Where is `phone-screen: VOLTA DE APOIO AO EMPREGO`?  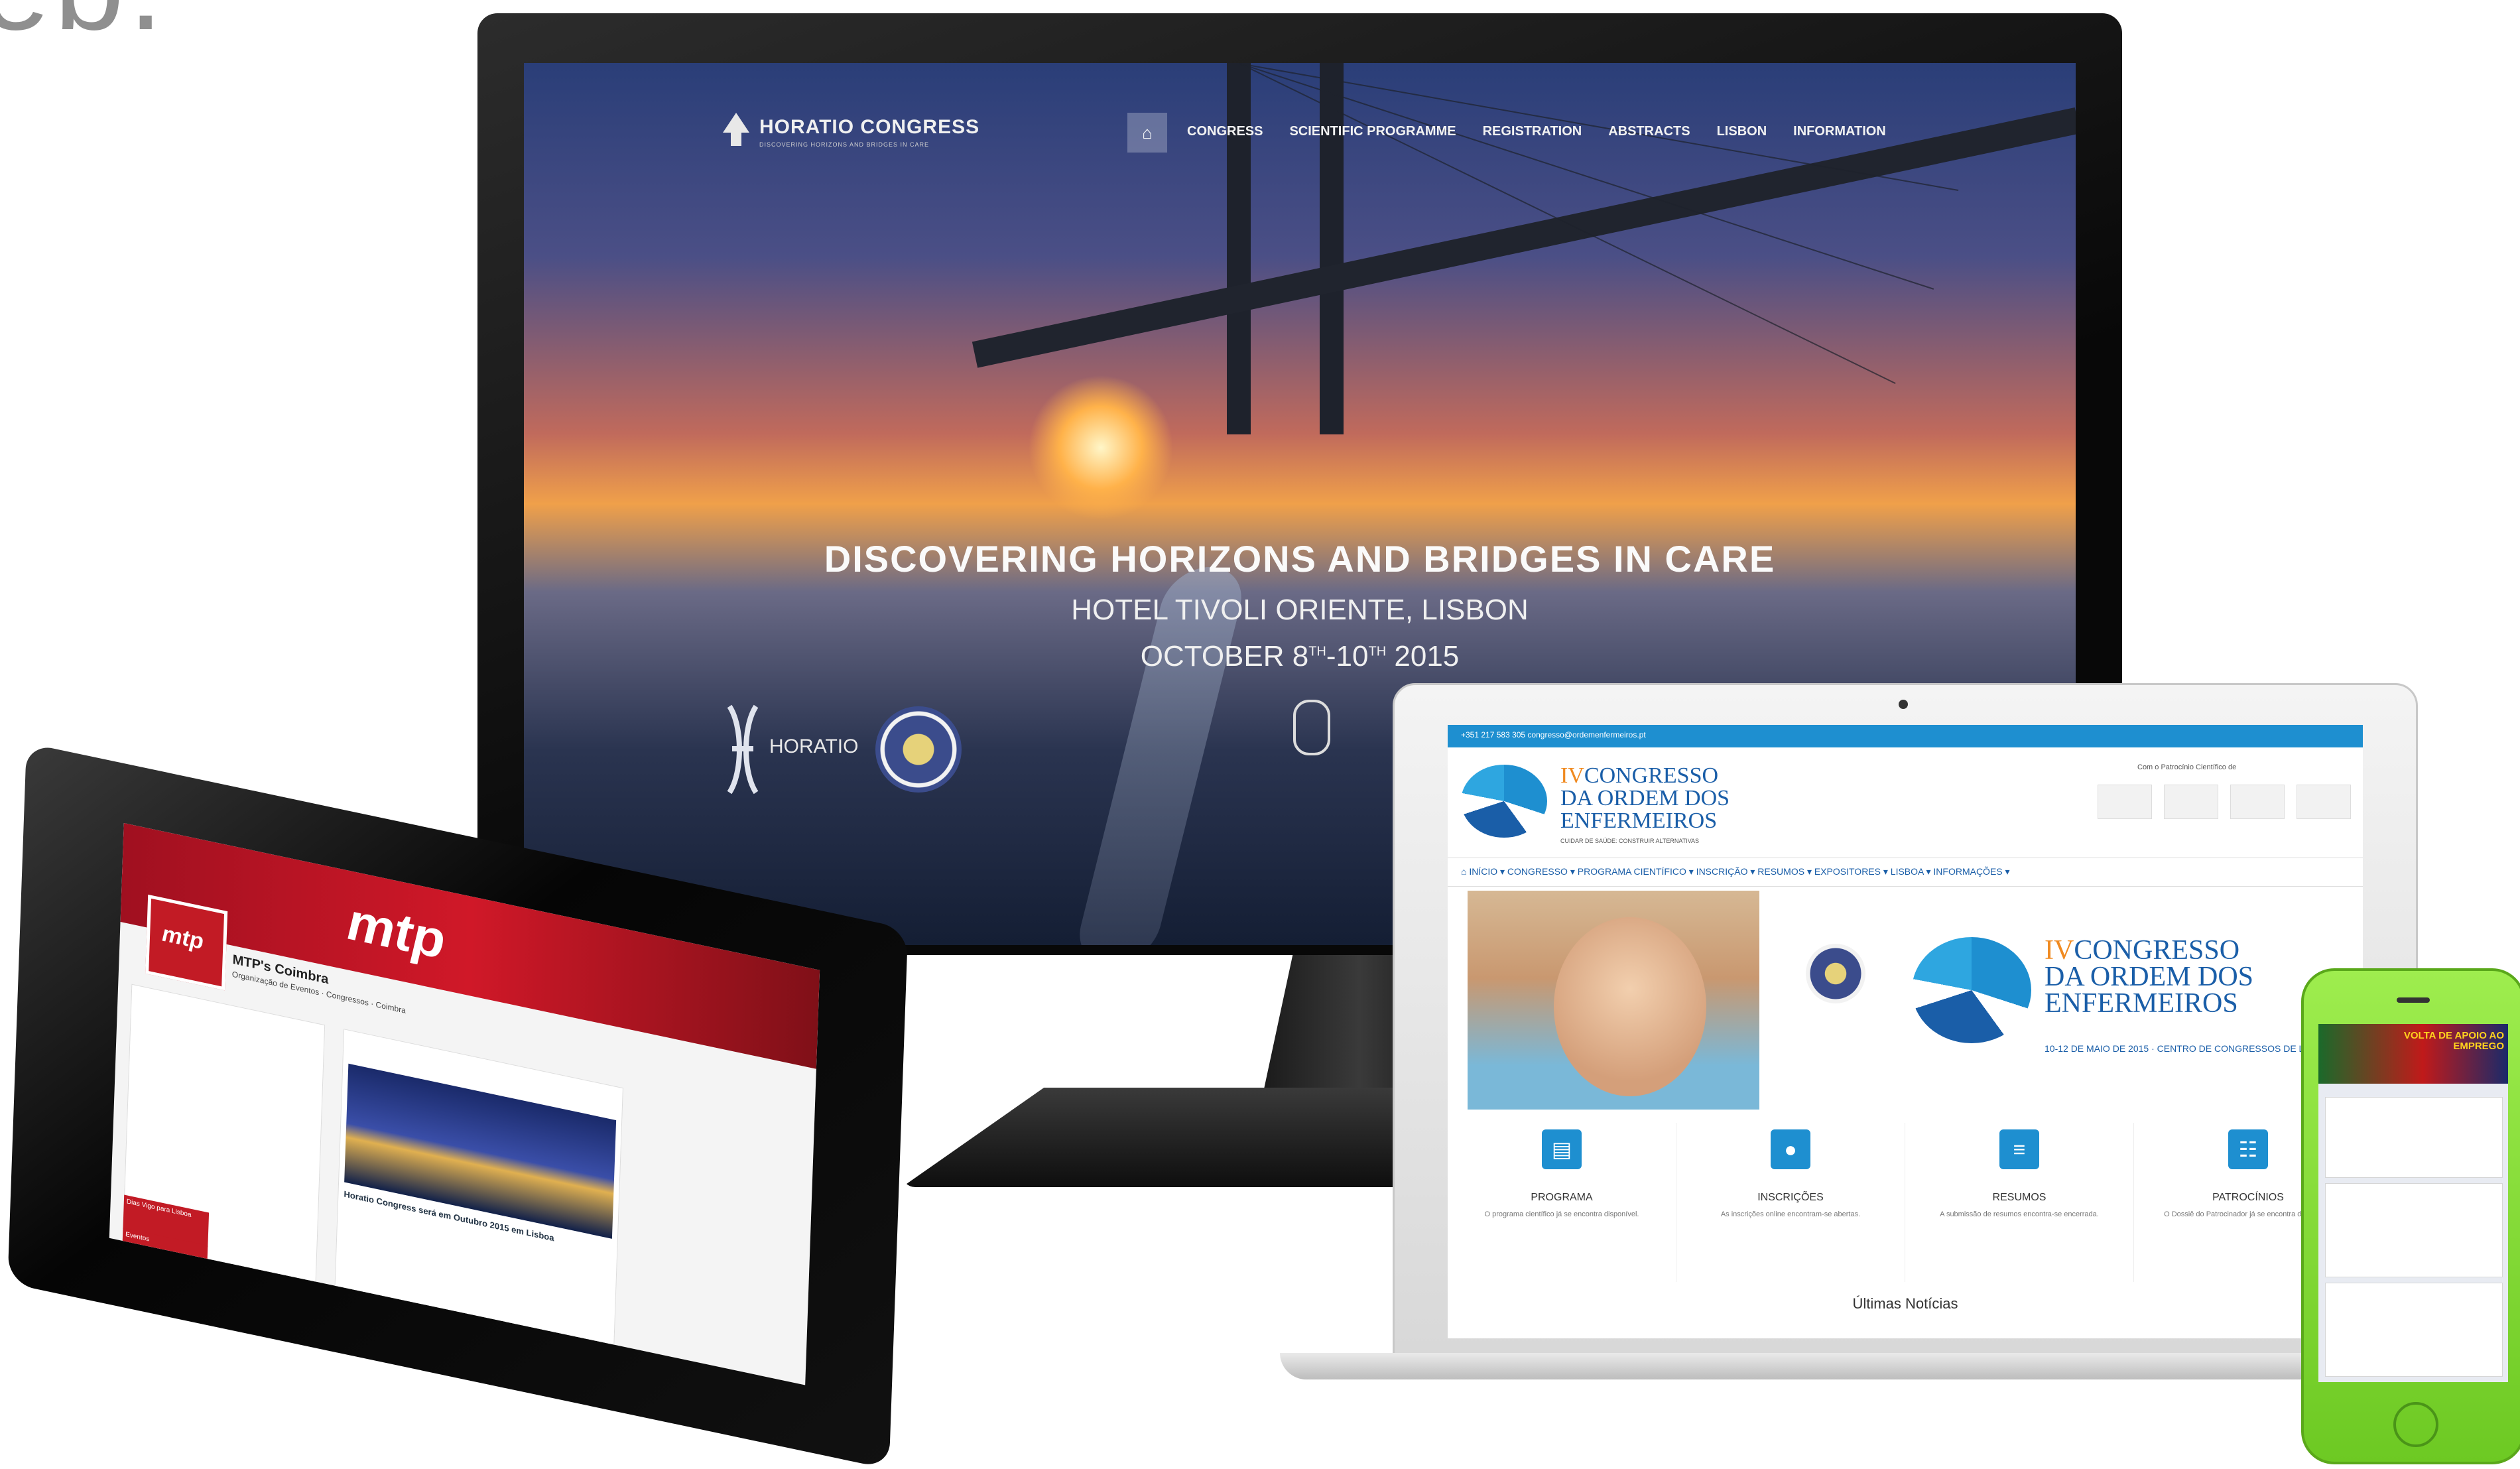 phone-screen: VOLTA DE APOIO AO EMPREGO is located at coordinates (2413, 1203).